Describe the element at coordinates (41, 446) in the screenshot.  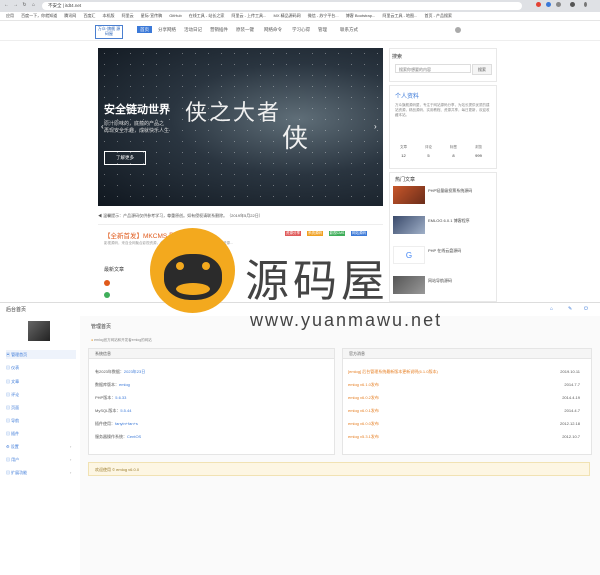
I see `sidebar-item: ⚙ 设置` at that location.